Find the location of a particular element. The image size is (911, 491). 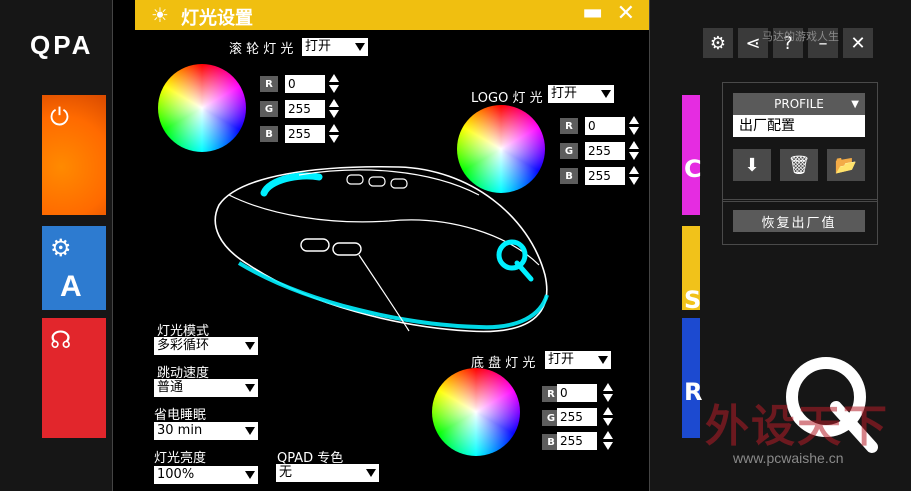

logo-r-stepper is located at coordinates (634, 126).